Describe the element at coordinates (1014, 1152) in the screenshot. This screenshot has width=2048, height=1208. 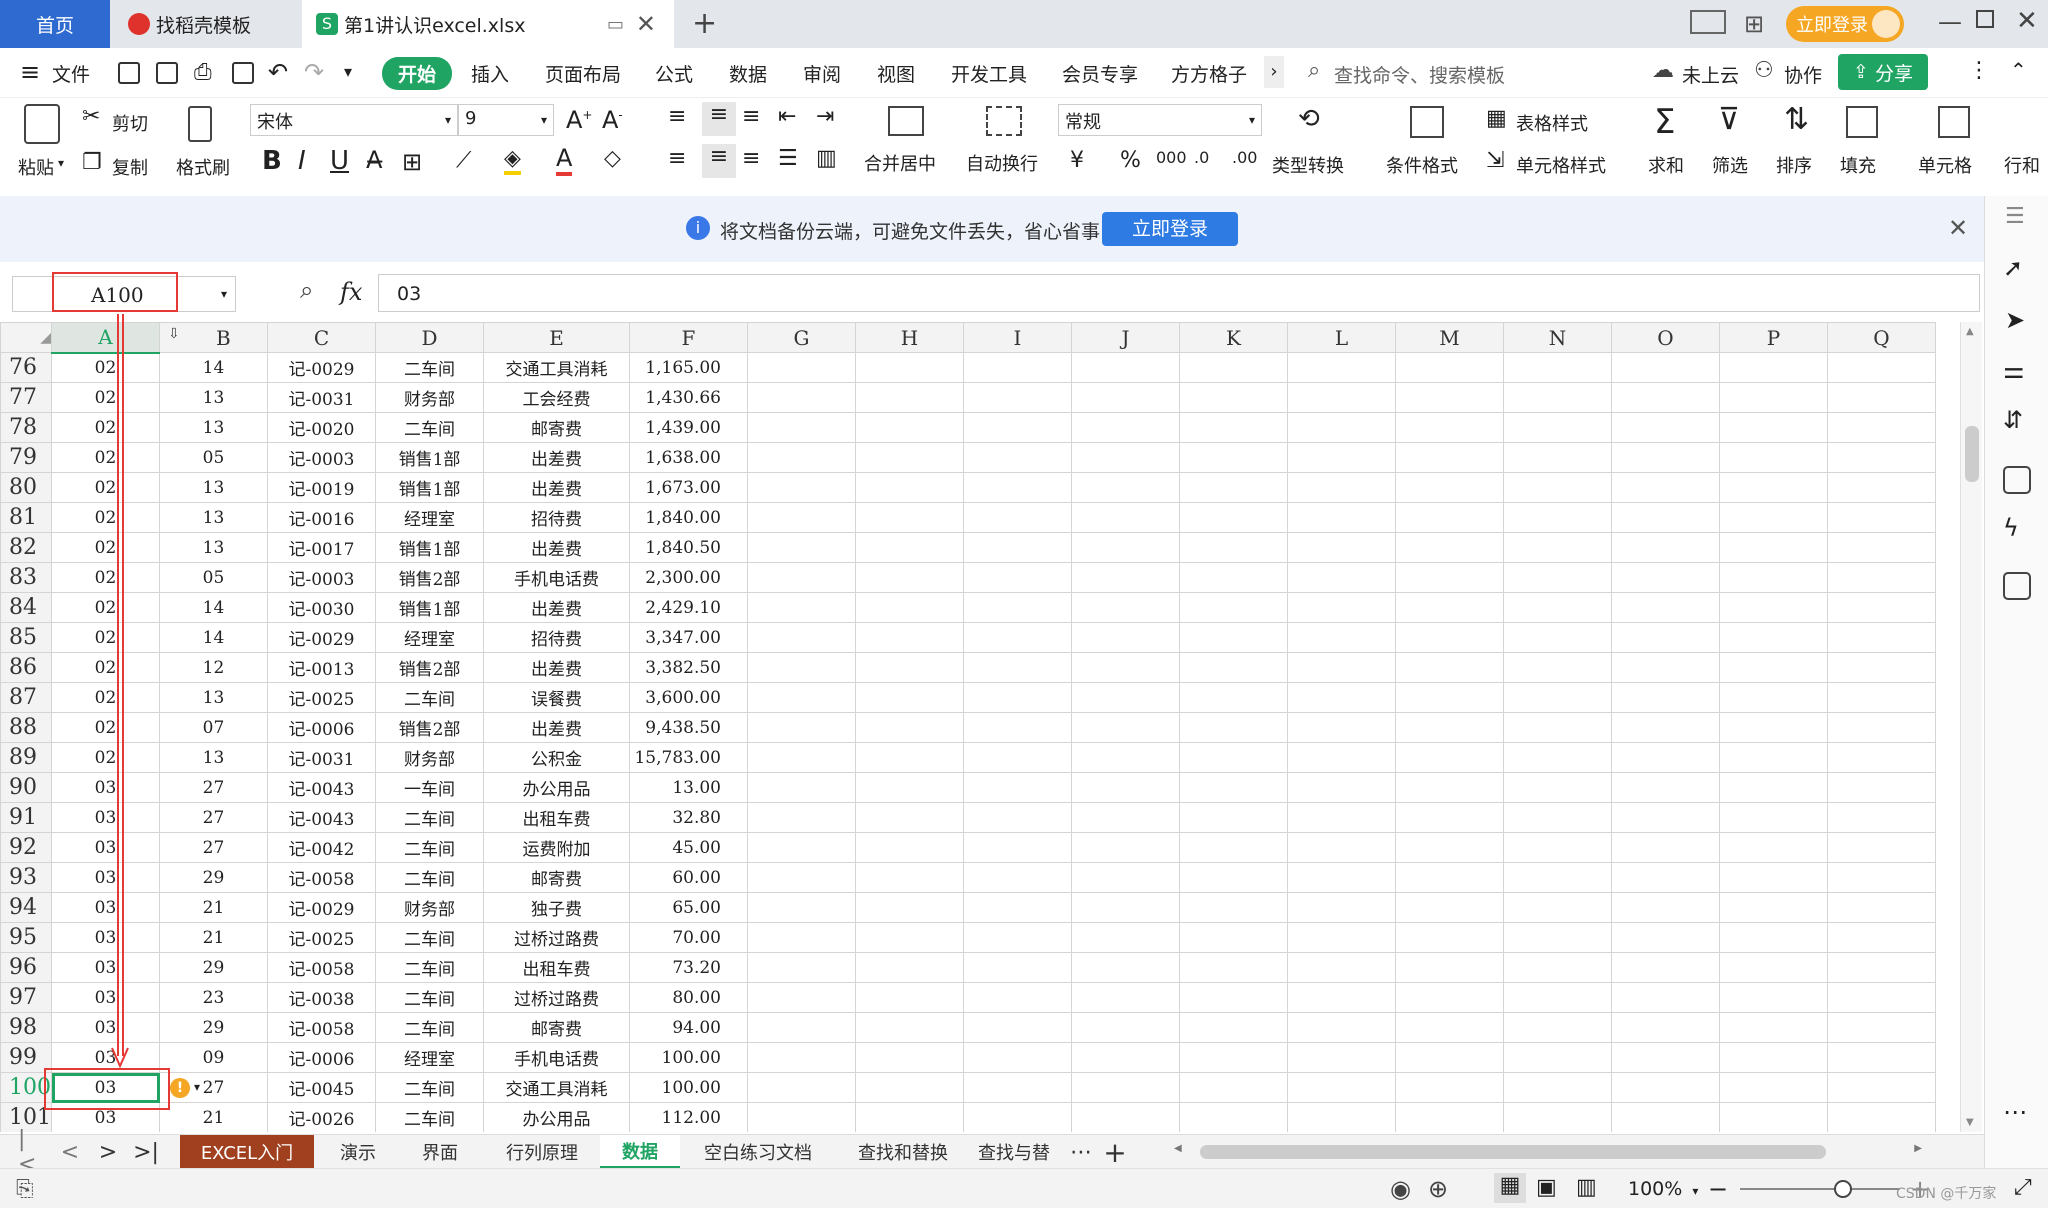
I see `sheet-tab-find-replace-2: 查找与替` at that location.